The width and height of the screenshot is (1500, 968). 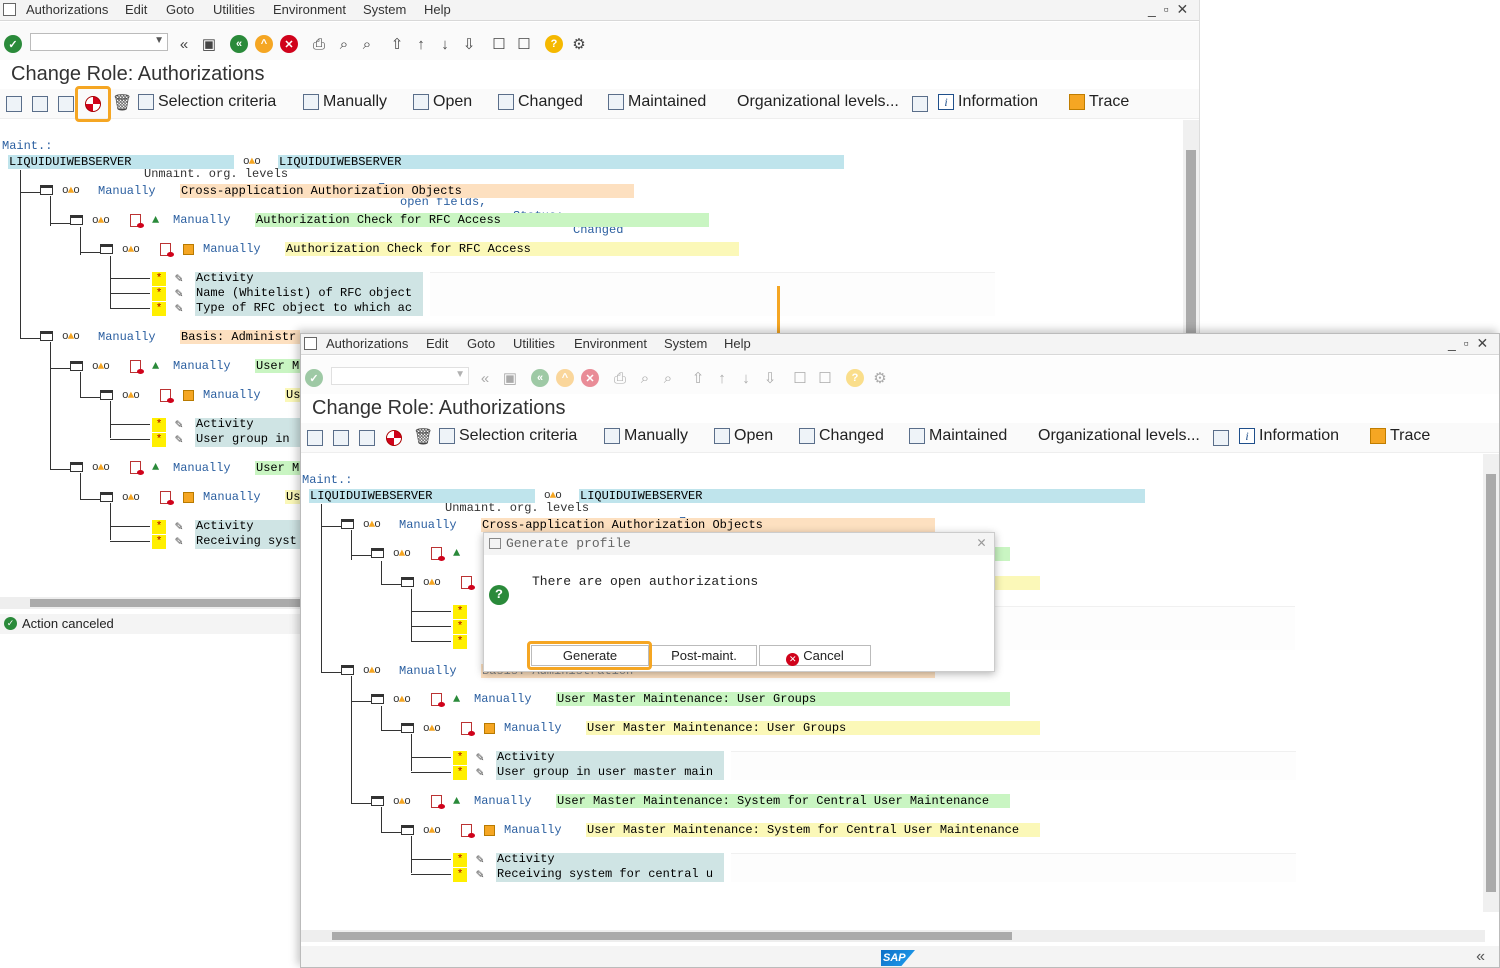 I want to click on tree-node-central-class: User M, so click(x=277, y=468).